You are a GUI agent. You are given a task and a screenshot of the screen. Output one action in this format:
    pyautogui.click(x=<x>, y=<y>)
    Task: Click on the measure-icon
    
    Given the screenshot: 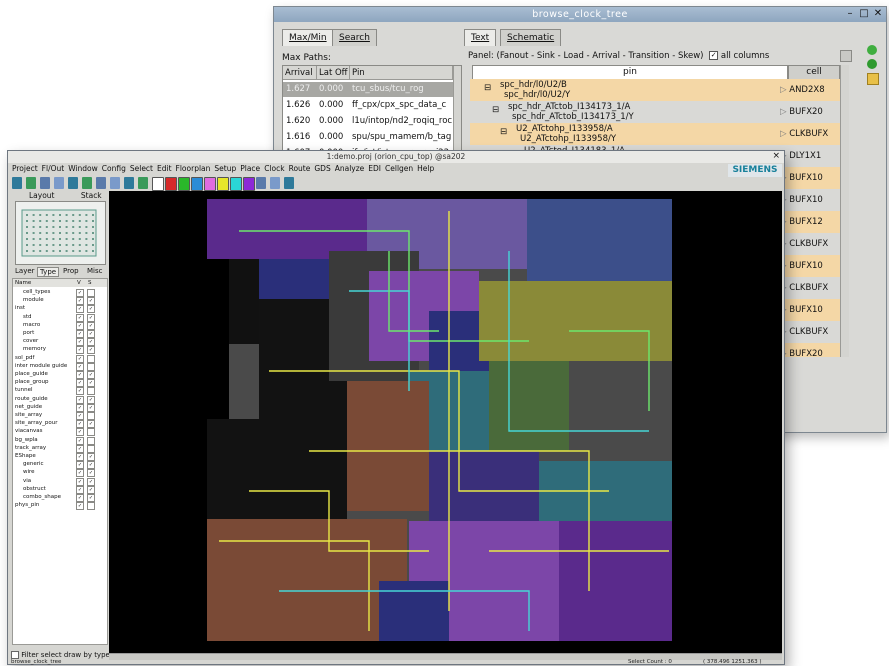 What is the action you would take?
    pyautogui.click(x=115, y=183)
    